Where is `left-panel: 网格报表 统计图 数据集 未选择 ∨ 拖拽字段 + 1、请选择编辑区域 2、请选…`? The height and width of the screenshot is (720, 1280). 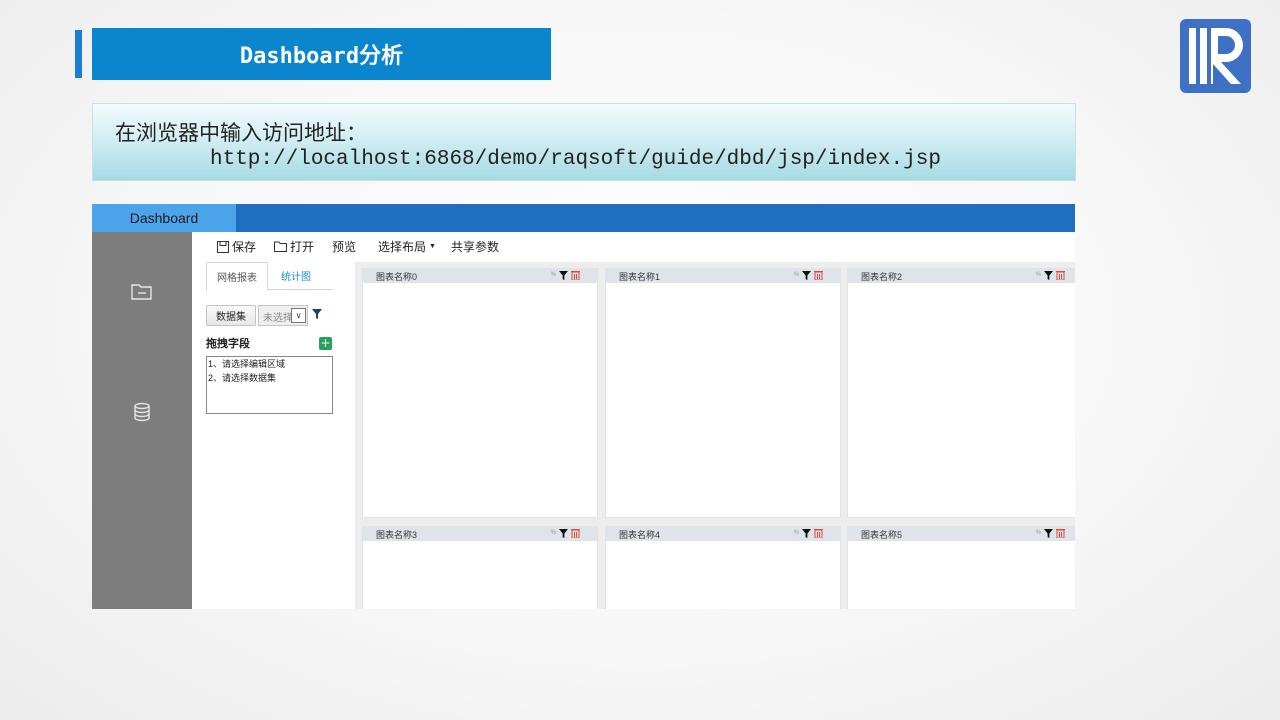
left-panel: 网格报表 统计图 数据集 未选择 ∨ 拖拽字段 + 1、请选择编辑区域 2、请选… is located at coordinates (273, 435).